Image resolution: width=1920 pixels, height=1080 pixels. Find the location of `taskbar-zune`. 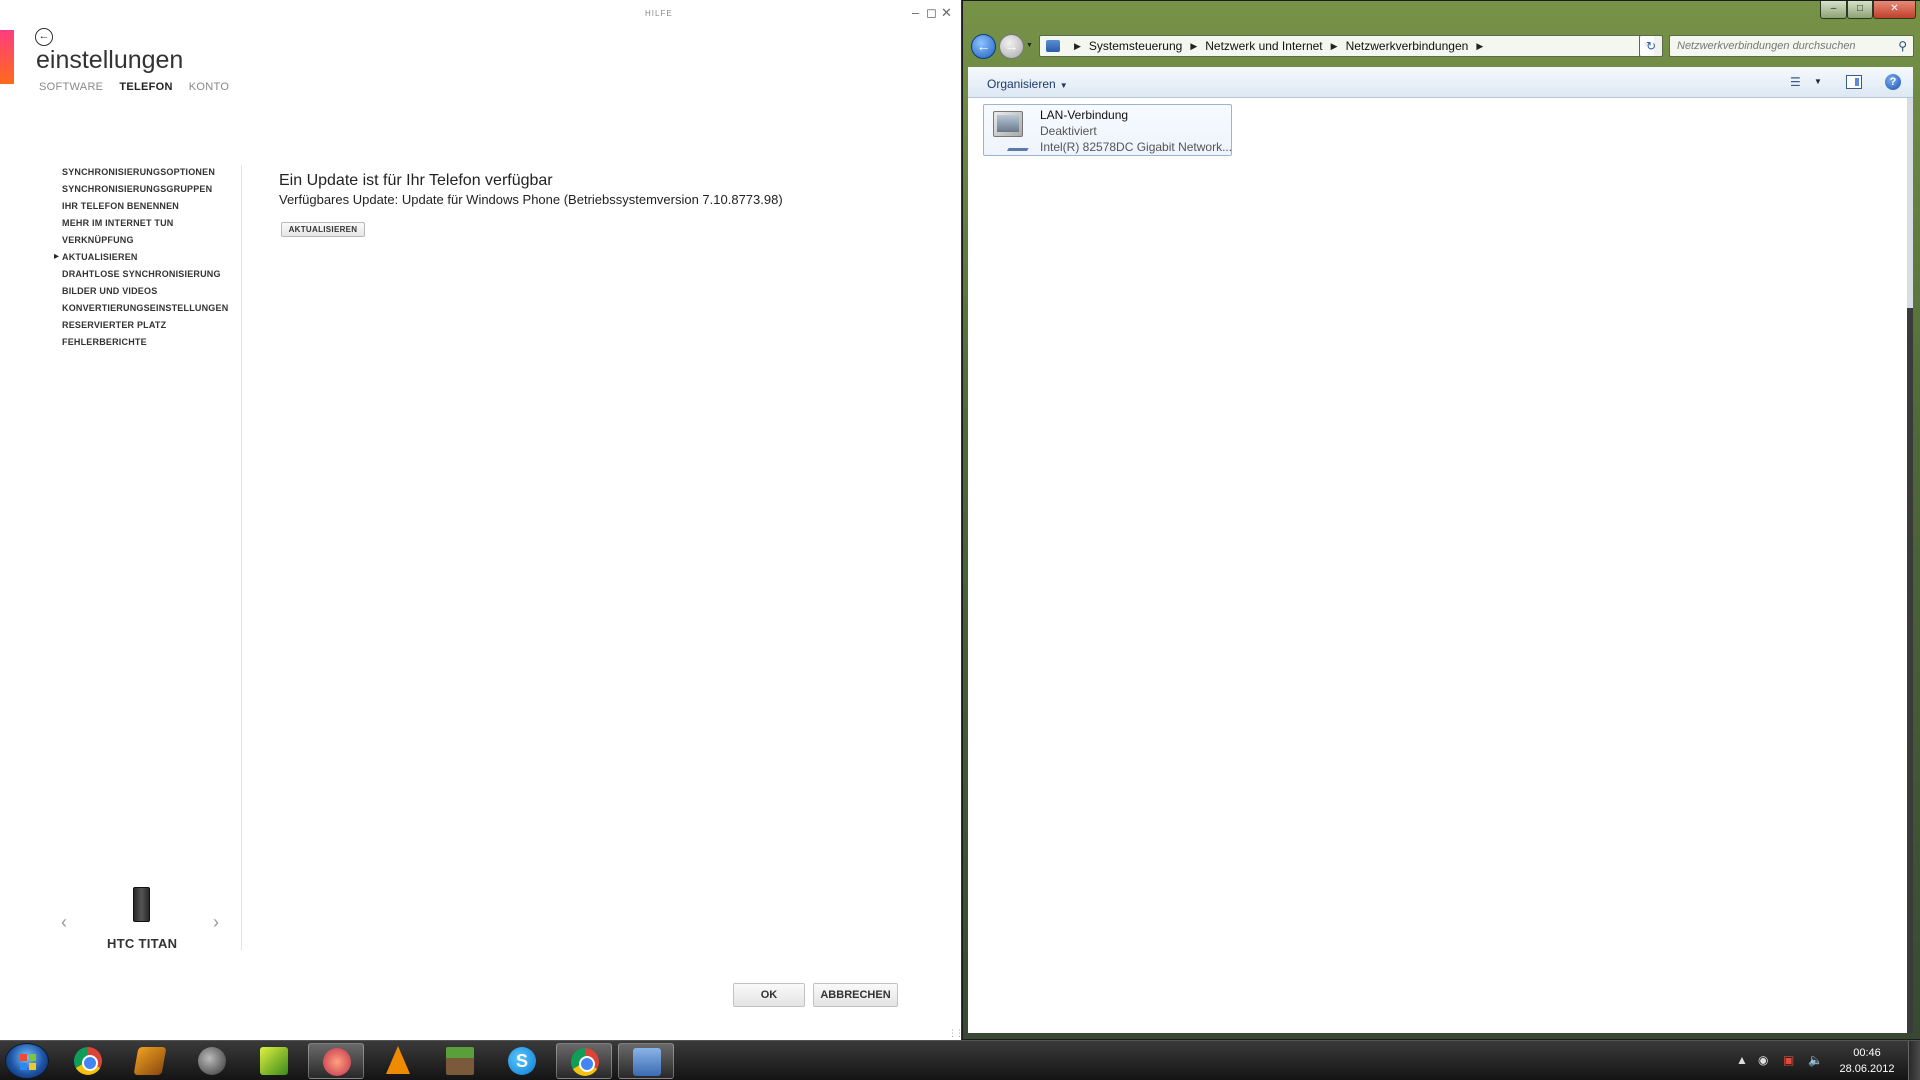

taskbar-zune is located at coordinates (336, 1061).